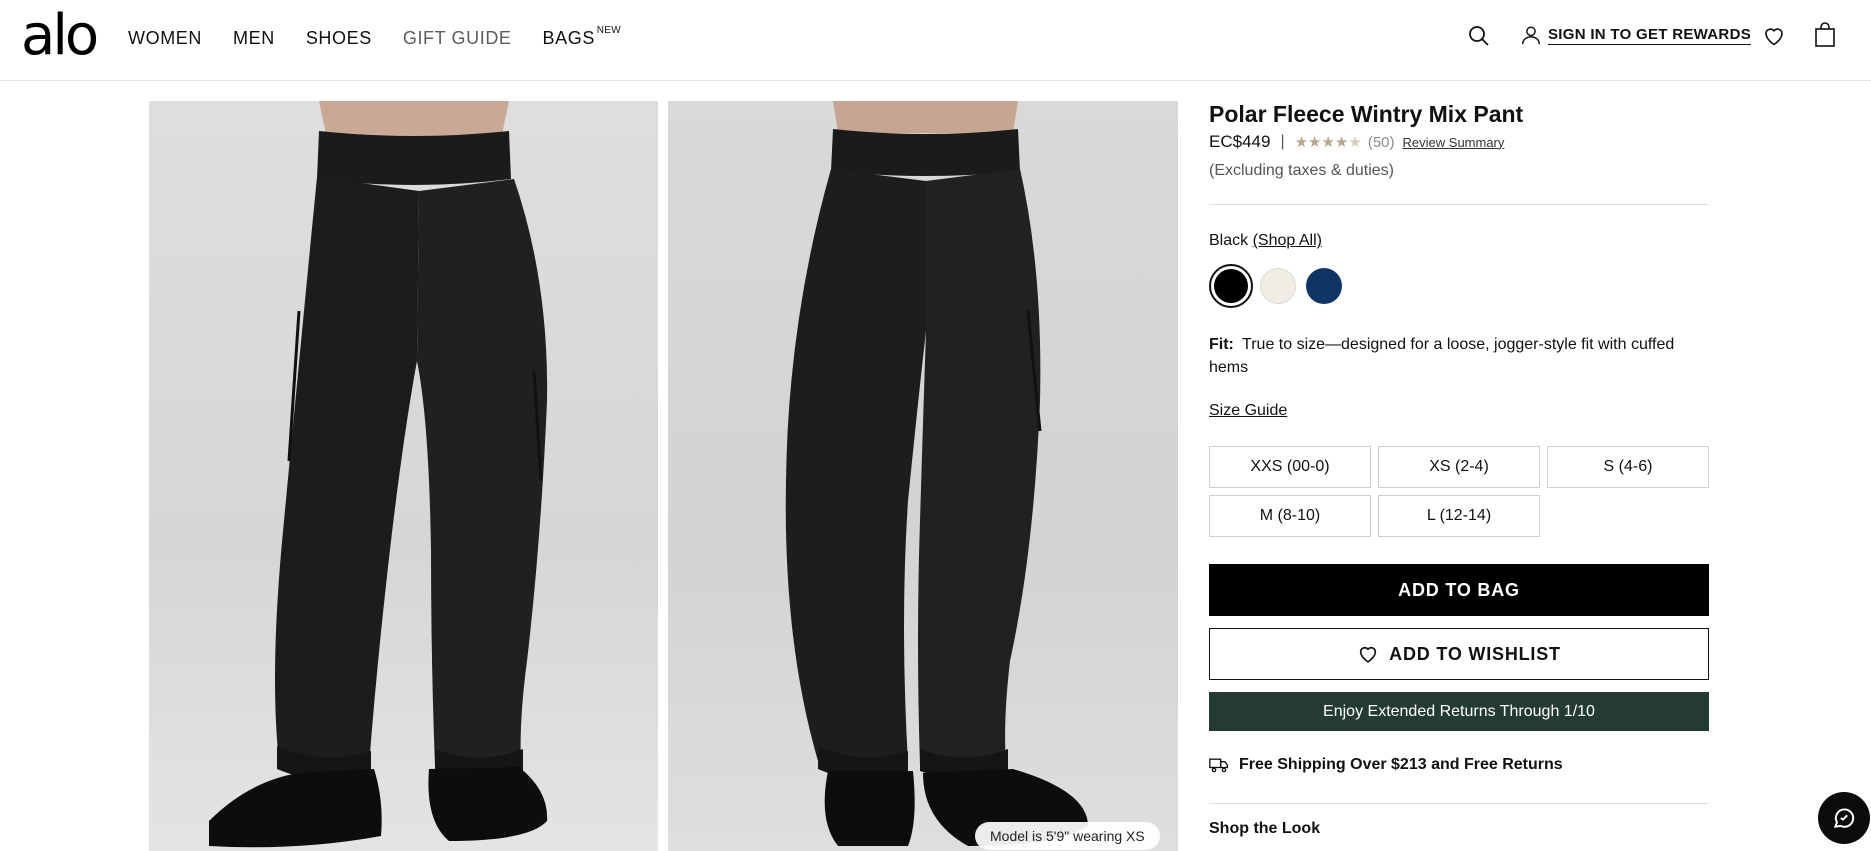 The image size is (1871, 851). I want to click on add-to-wishlist-button: ADD TO WISHLIST, so click(1459, 654).